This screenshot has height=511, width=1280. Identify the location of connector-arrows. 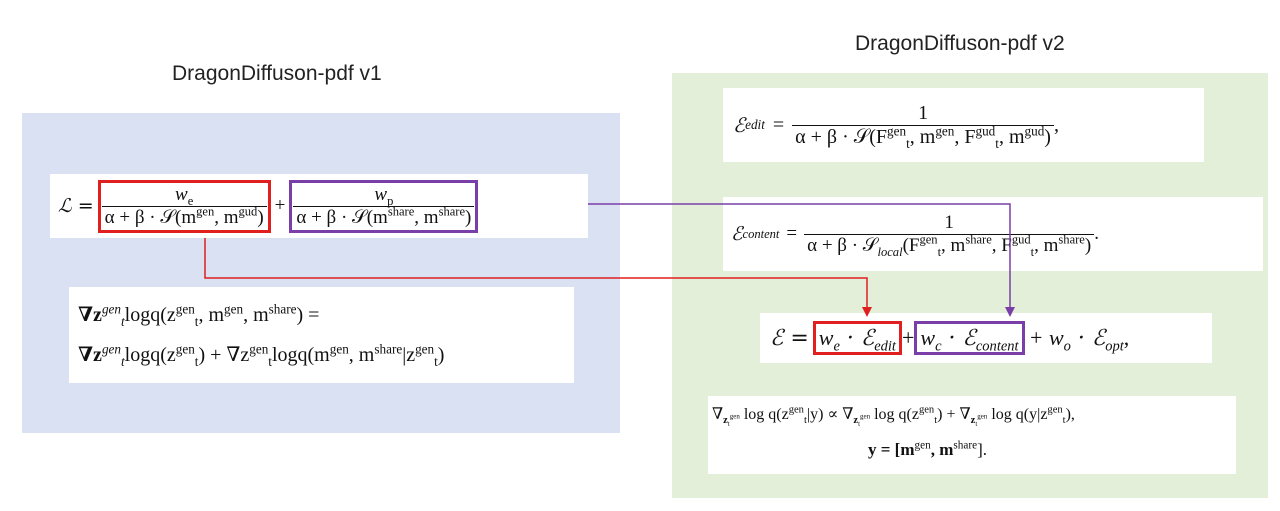
(609, 260).